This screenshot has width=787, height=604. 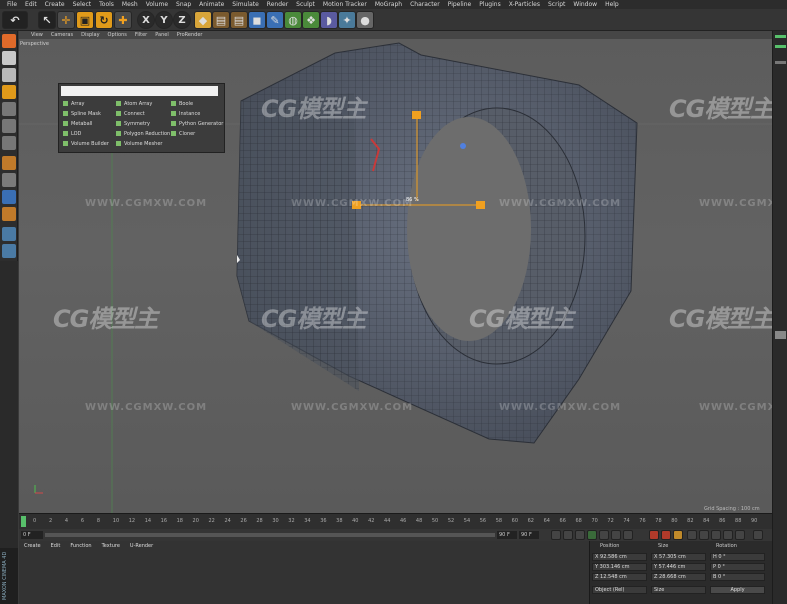 What do you see at coordinates (737, 590) in the screenshot?
I see `apply-button: Apply` at bounding box center [737, 590].